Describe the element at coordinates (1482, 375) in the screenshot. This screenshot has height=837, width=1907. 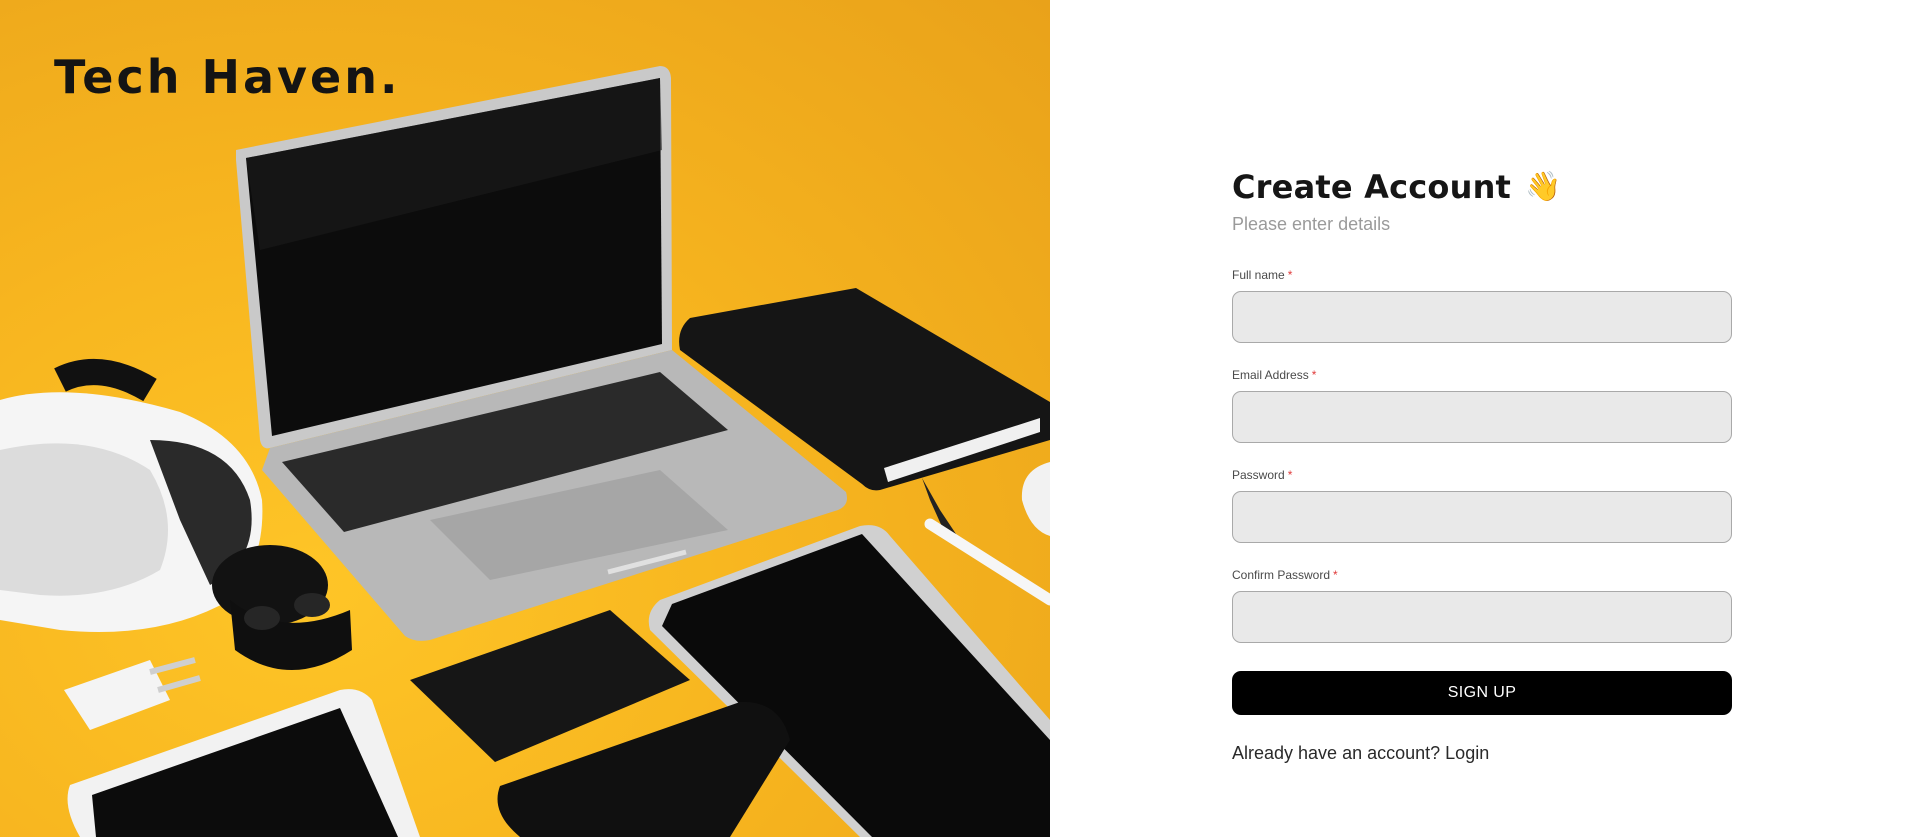
I see `email-label: Email Address *` at that location.